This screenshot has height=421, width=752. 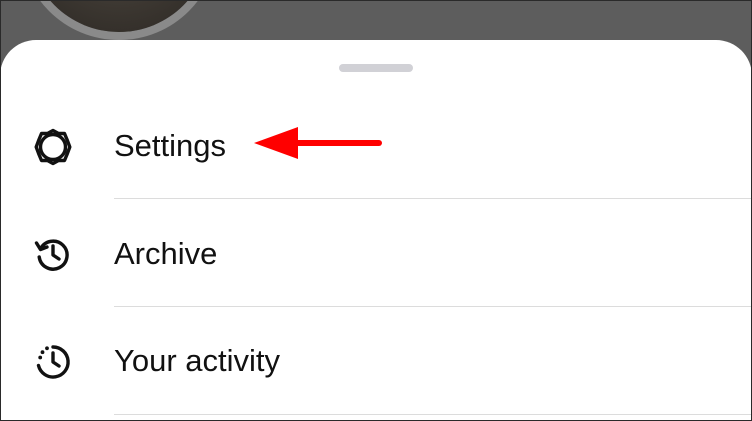 What do you see at coordinates (197, 360) in the screenshot?
I see `menu-item-label: Your activity` at bounding box center [197, 360].